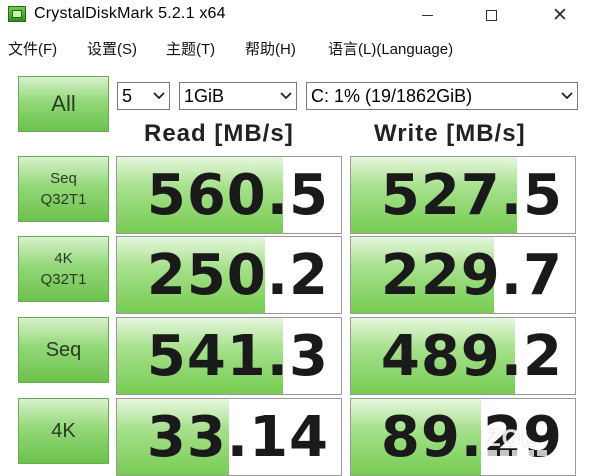 This screenshot has height=476, width=589. I want to click on menu-language: 语言(L)(Language), so click(390, 48).